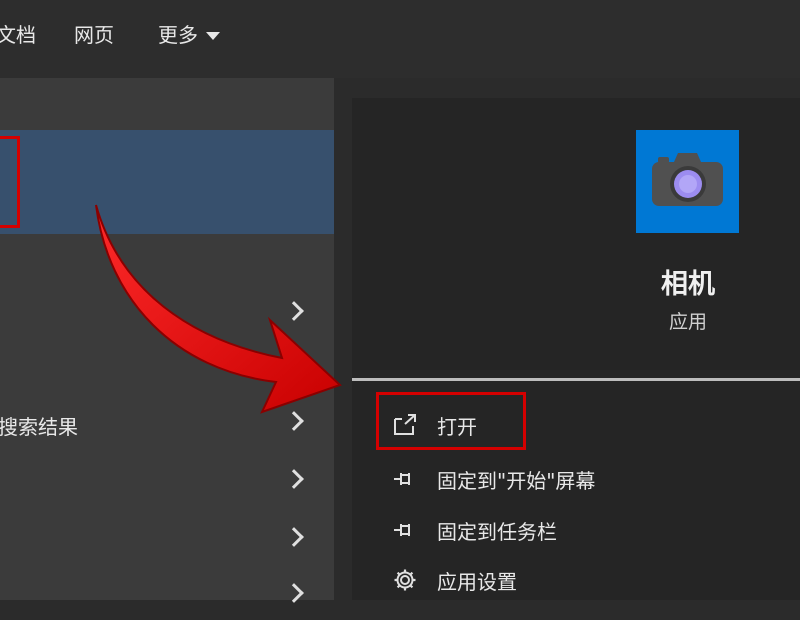 The image size is (800, 620). I want to click on pin-to-start-button: 固定到"开始"屏幕, so click(492, 479).